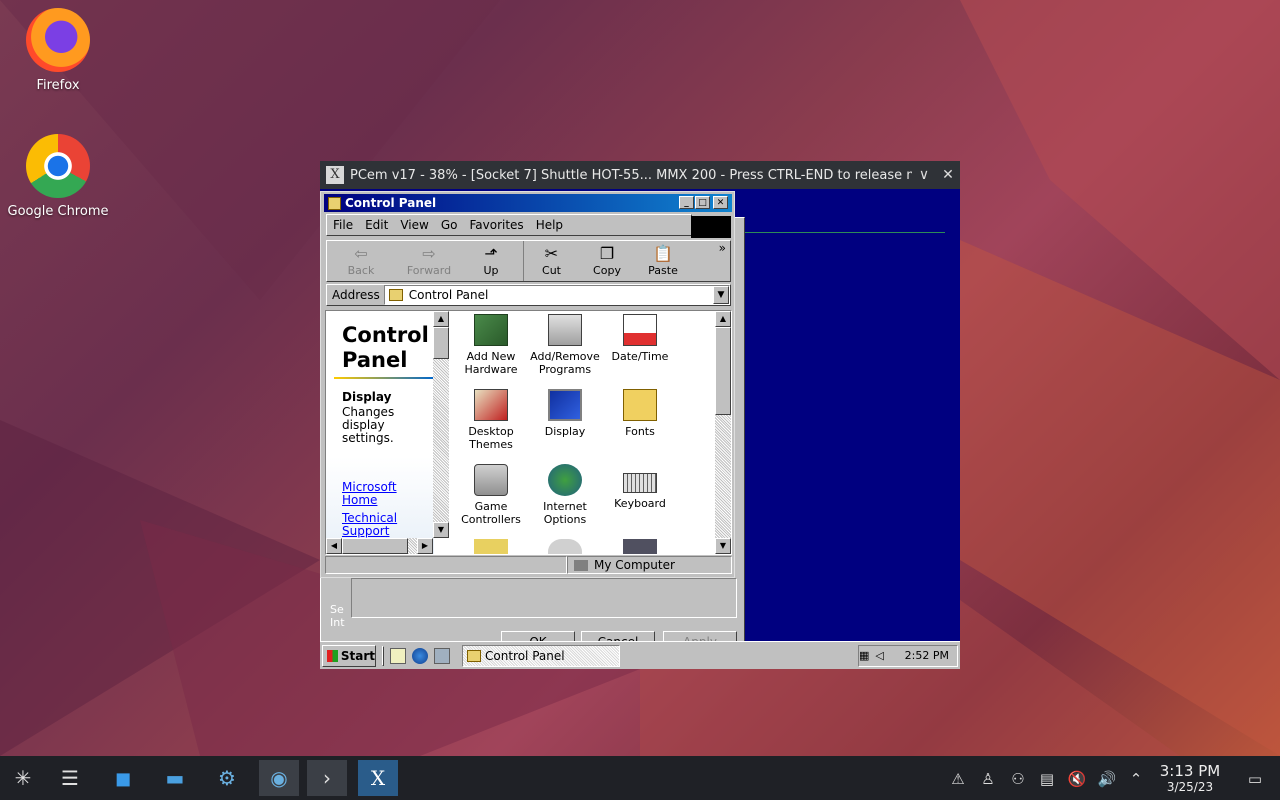 This screenshot has height=800, width=1280. Describe the element at coordinates (377, 525) in the screenshot. I see `link-technical-support: Technical Support` at that location.